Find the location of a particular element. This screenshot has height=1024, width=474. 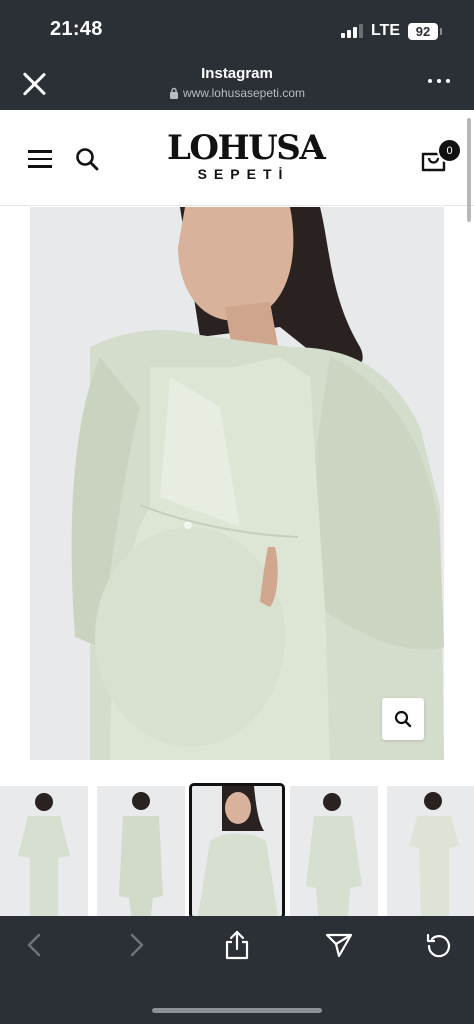

forward-button is located at coordinates (137, 945).